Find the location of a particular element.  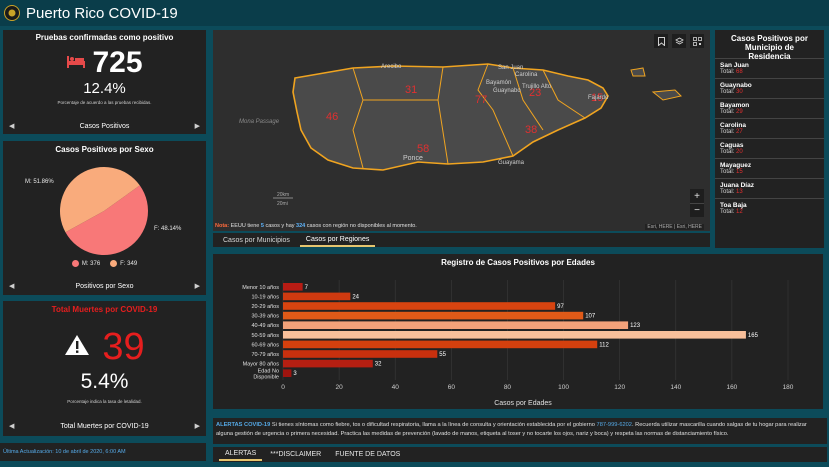

bottom-tabs: ALERTAS ***DISCLAIMER FUENTE DE DATOS is located at coordinates (520, 454).